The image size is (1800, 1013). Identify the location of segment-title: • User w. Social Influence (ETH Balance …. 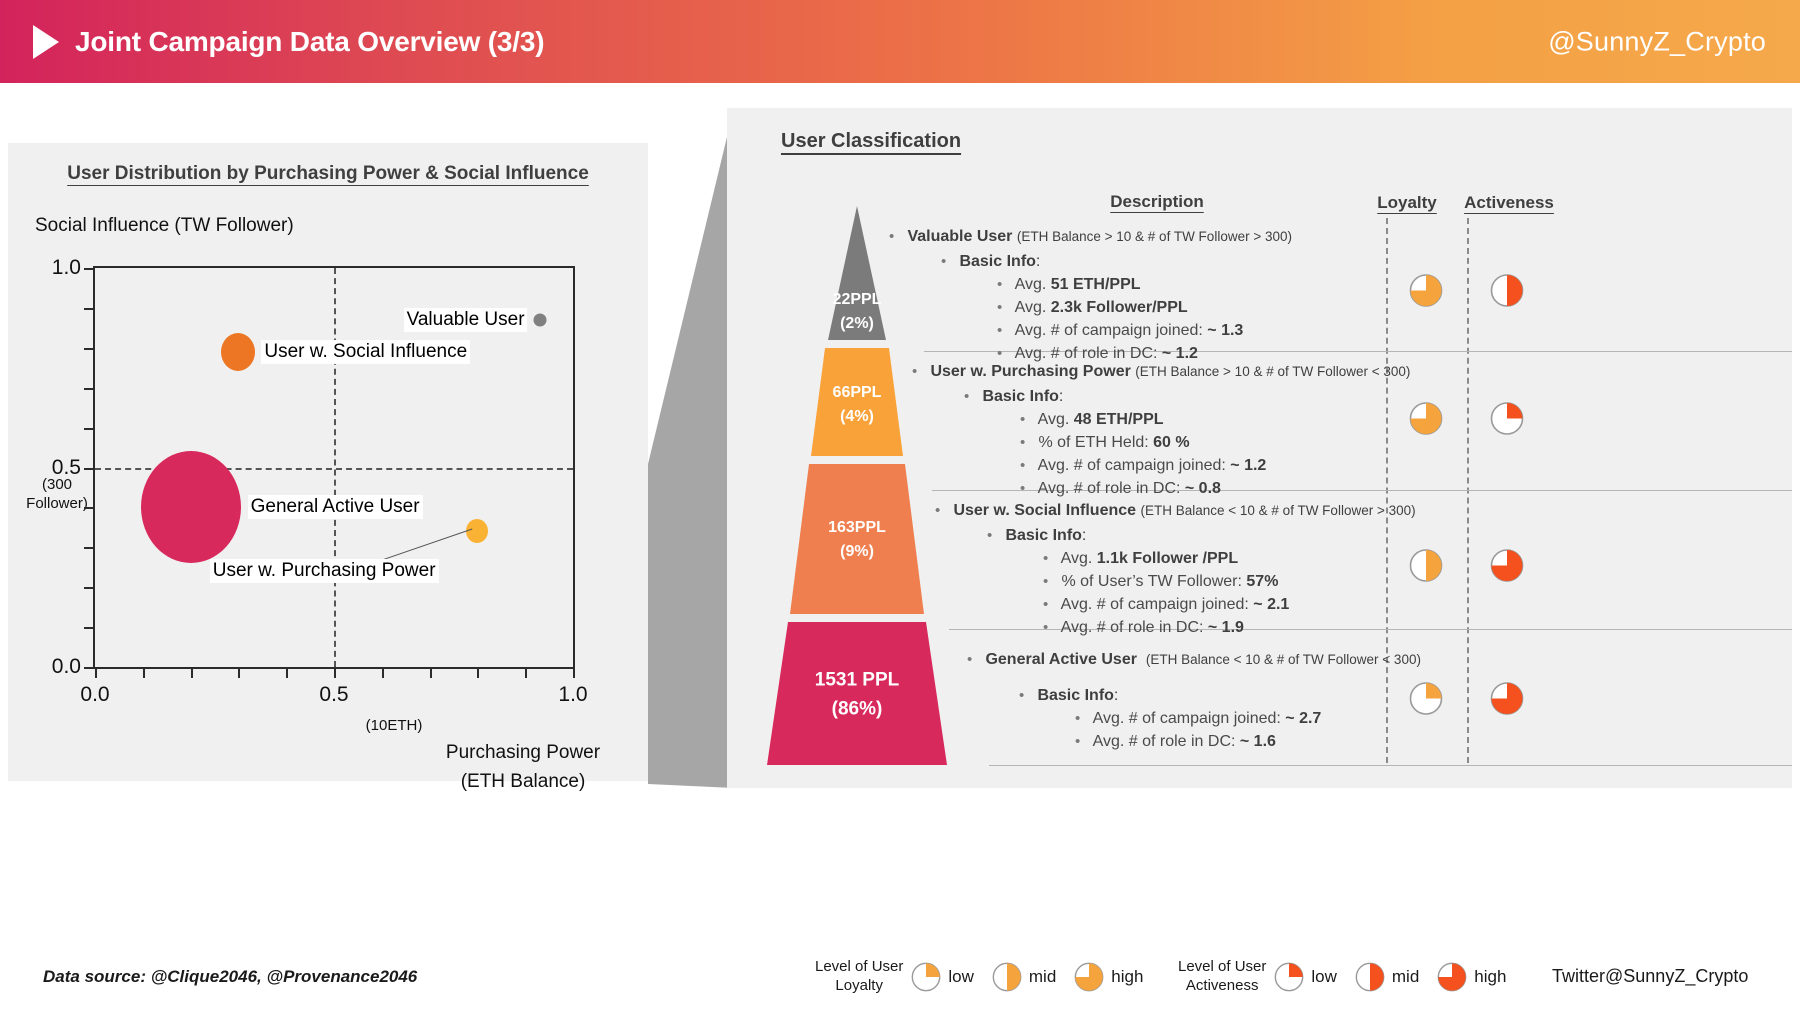
(1175, 510).